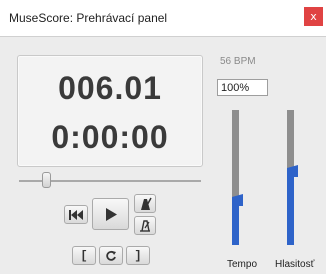 The image size is (326, 274). What do you see at coordinates (235, 222) in the screenshot?
I see `tempo-slider-fill` at bounding box center [235, 222].